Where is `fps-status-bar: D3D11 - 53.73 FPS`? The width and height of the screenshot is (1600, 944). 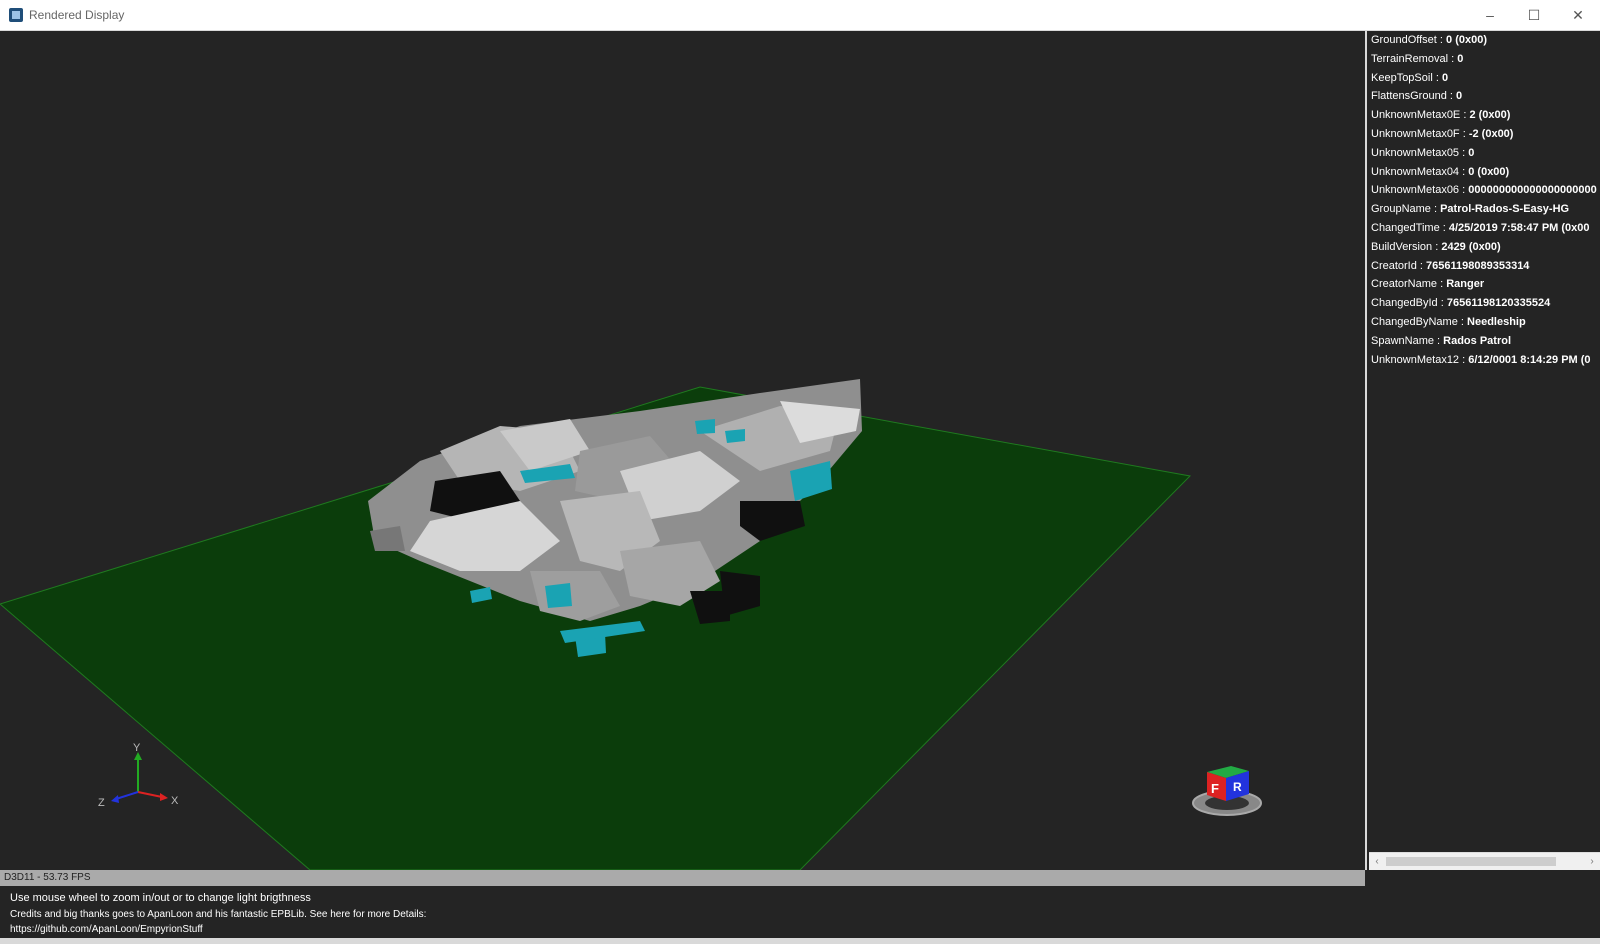 fps-status-bar: D3D11 - 53.73 FPS is located at coordinates (682, 878).